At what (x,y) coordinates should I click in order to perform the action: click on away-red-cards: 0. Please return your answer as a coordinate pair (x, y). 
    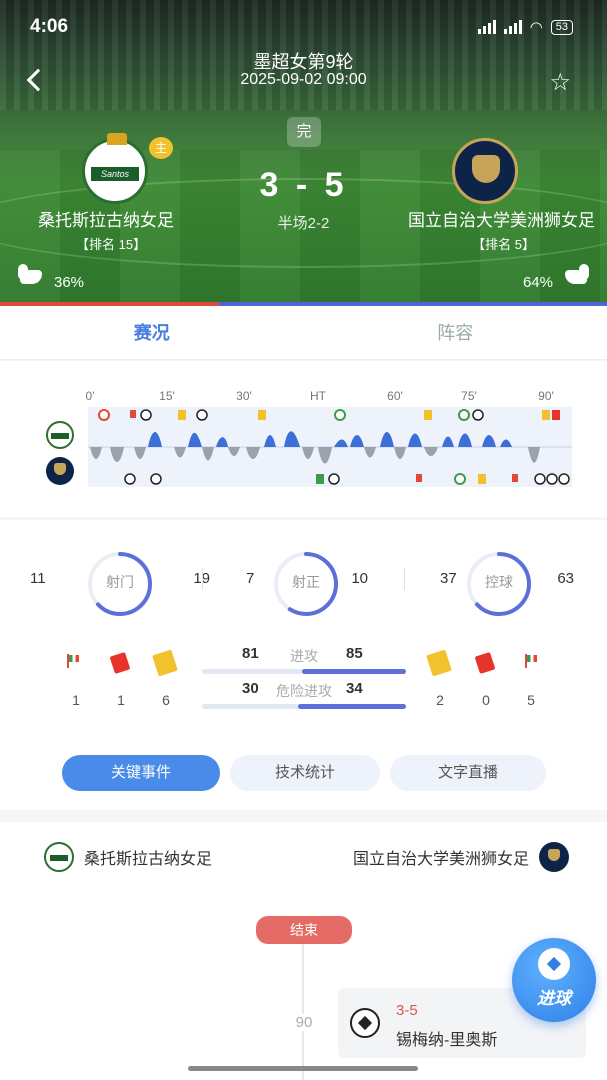
    Looking at the image, I should click on (486, 700).